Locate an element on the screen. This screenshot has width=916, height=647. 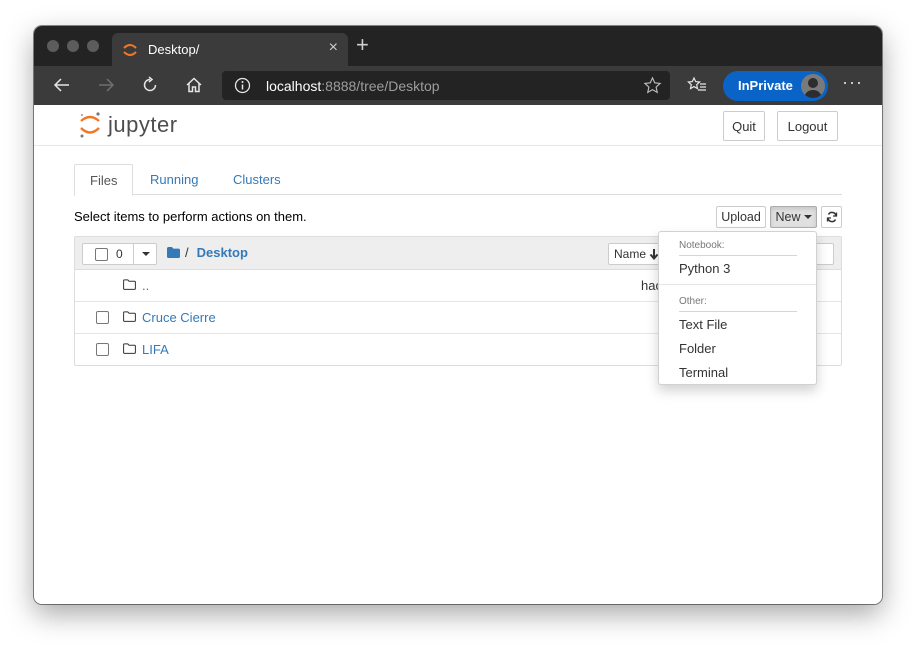
selected-count: 0 is located at coordinates (119, 254).